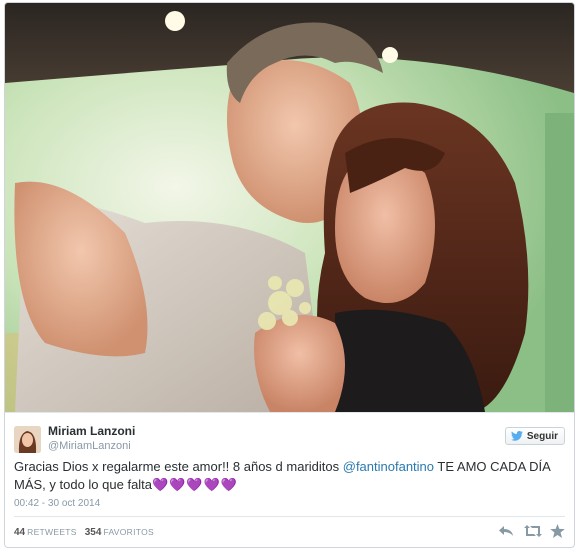 Image resolution: width=581 pixels, height=555 pixels. Describe the element at coordinates (516, 435) in the screenshot. I see `twitter-bird-icon` at that location.